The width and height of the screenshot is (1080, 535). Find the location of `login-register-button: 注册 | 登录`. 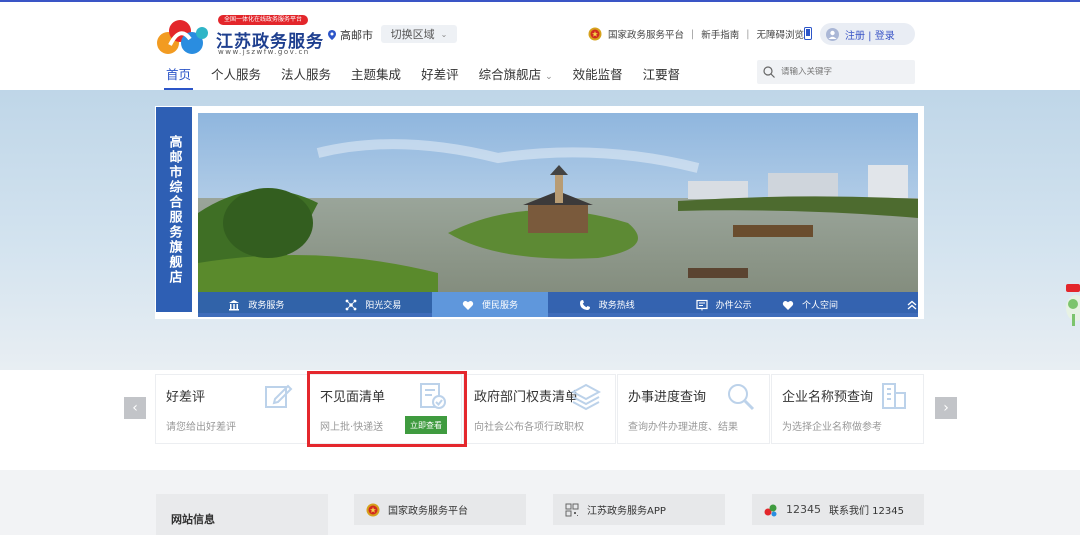

login-register-button: 注册 | 登录 is located at coordinates (867, 34).